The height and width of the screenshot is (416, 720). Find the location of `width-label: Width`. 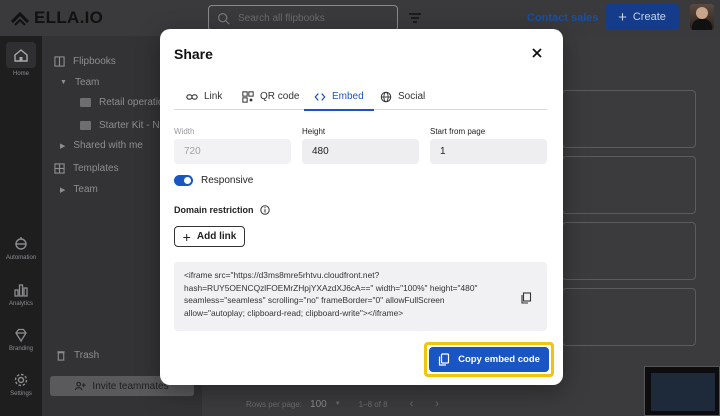

width-label: Width is located at coordinates (184, 131).